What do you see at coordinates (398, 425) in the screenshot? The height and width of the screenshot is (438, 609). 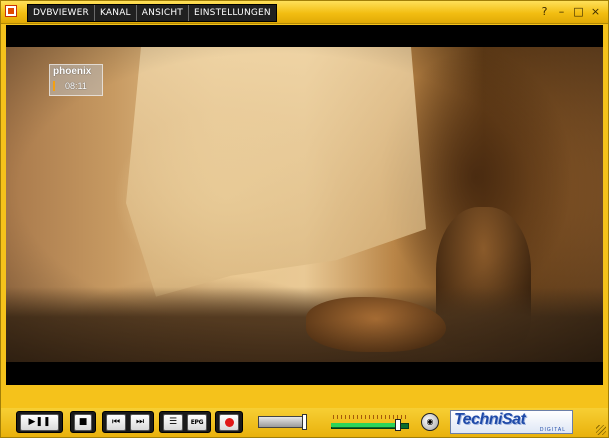 I see `volume-slider-thumb` at bounding box center [398, 425].